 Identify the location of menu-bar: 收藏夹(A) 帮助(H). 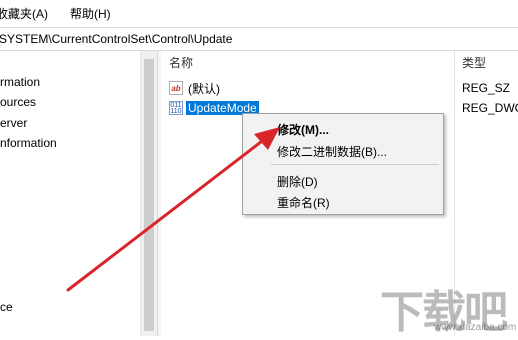
(259, 13).